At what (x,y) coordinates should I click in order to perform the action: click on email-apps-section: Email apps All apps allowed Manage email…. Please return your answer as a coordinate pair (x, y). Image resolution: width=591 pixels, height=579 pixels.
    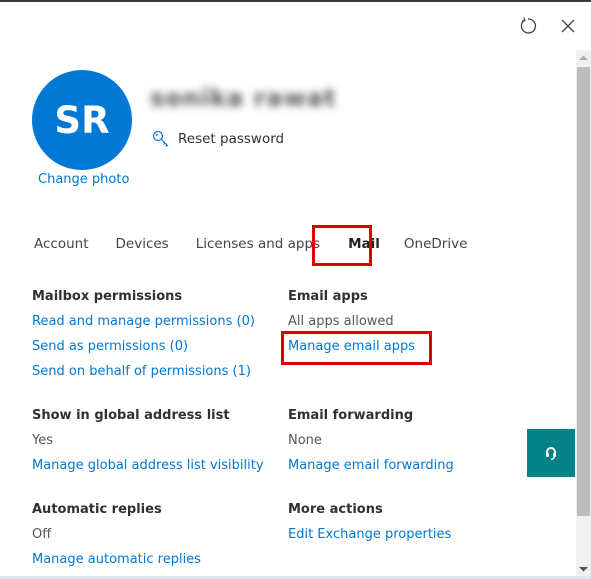
    Looking at the image, I should click on (351, 325).